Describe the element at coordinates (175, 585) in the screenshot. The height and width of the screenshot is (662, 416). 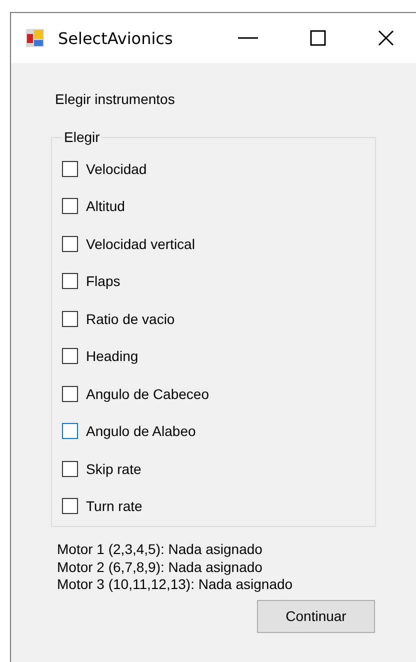
I see `status-text: Motor 3 (10,11,12,13): Nada asignado` at that location.